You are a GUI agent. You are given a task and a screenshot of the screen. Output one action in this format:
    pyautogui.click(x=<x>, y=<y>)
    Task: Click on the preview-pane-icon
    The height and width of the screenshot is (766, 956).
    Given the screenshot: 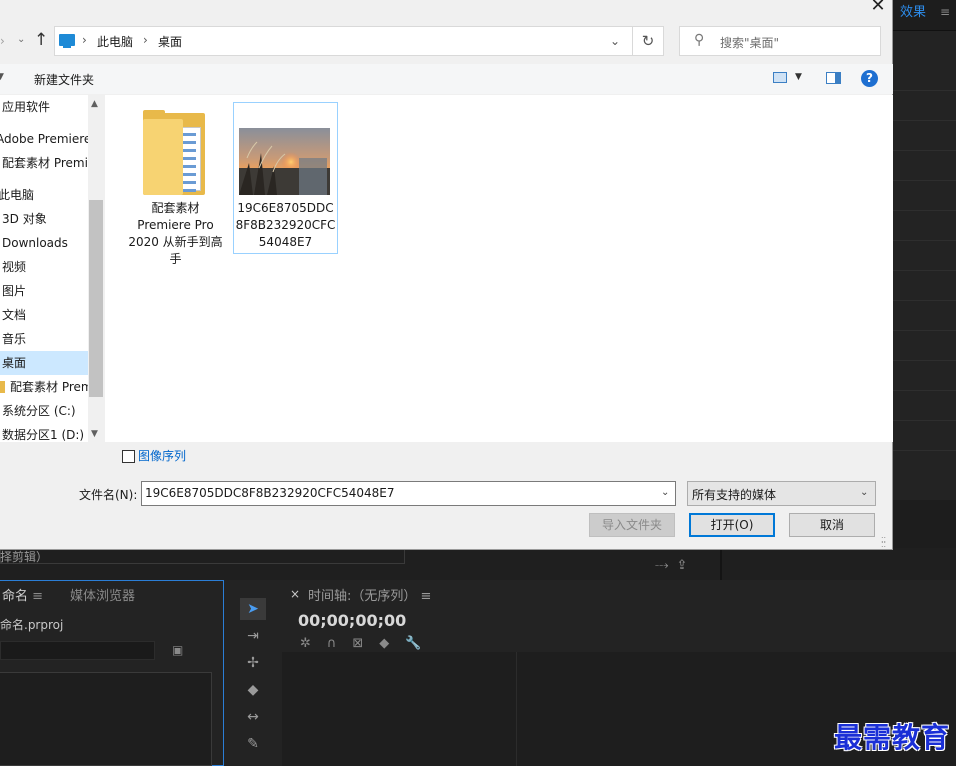 What is the action you would take?
    pyautogui.click(x=833, y=78)
    